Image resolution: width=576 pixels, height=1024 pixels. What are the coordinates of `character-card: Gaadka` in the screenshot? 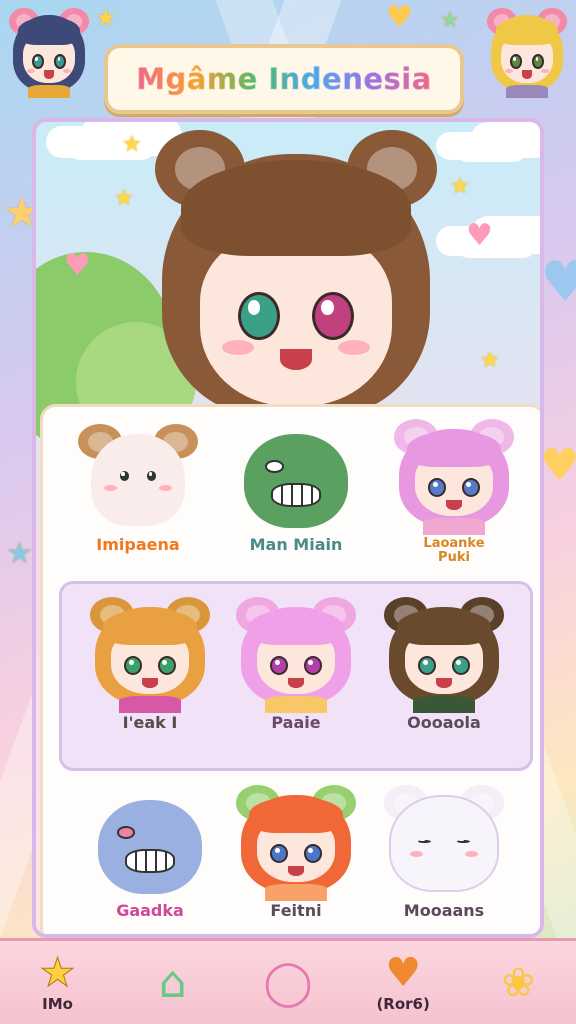 It's located at (150, 858).